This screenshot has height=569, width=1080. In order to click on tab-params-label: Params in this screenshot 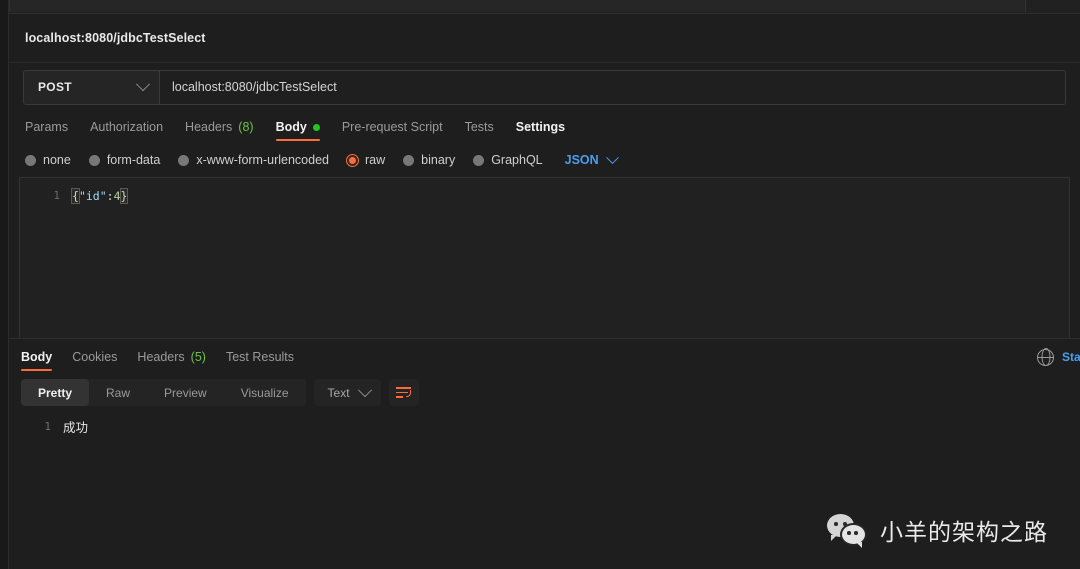, I will do `click(47, 127)`.